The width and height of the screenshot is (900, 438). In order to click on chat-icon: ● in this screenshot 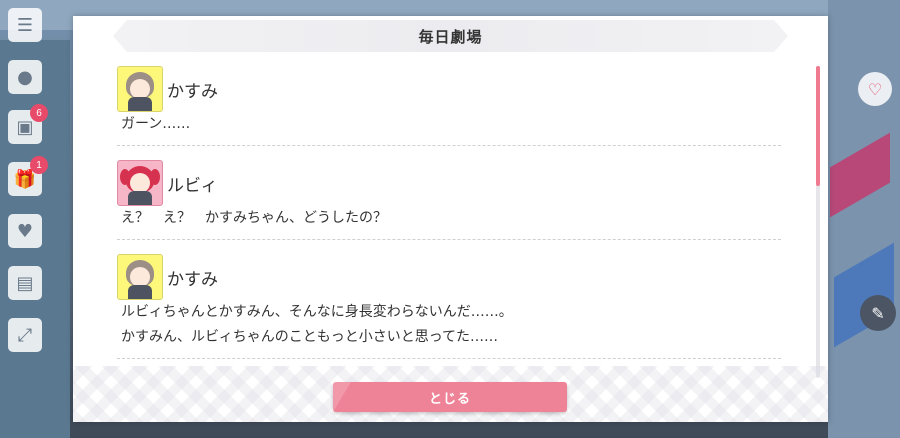, I will do `click(25, 77)`.